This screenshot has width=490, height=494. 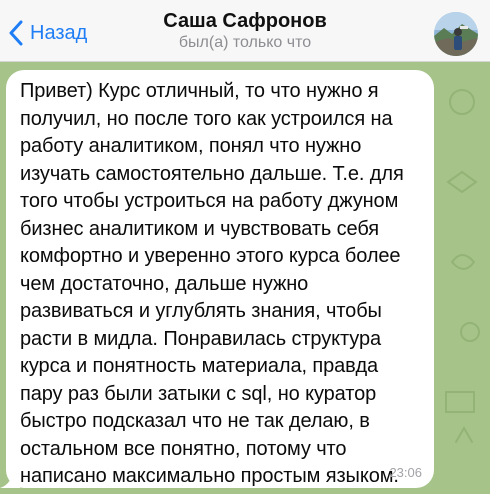 I want to click on contact-status: был(а) только что, so click(x=245, y=42).